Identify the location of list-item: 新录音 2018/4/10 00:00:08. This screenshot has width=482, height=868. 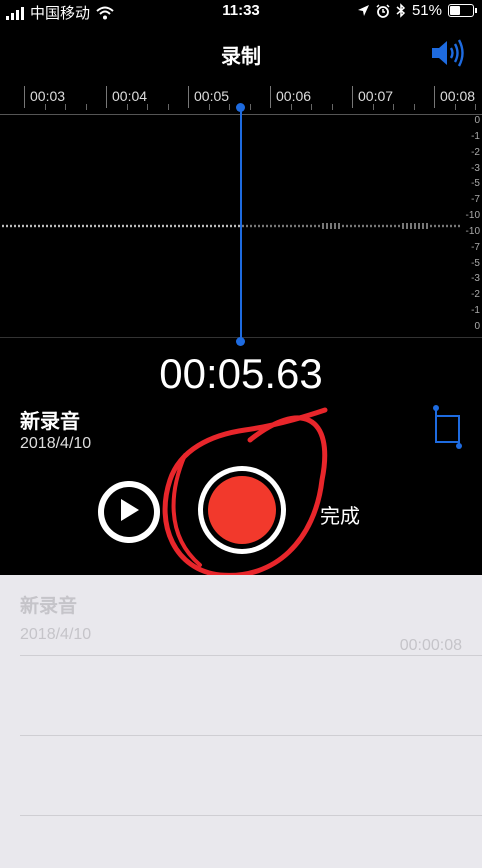
(241, 622).